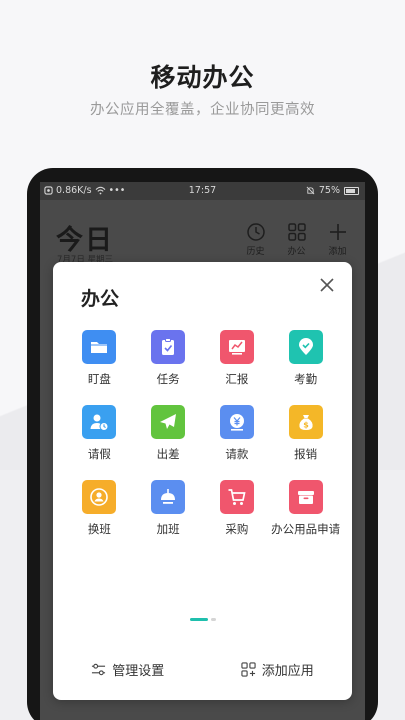  Describe the element at coordinates (237, 379) in the screenshot. I see `app-label: 汇报` at that location.